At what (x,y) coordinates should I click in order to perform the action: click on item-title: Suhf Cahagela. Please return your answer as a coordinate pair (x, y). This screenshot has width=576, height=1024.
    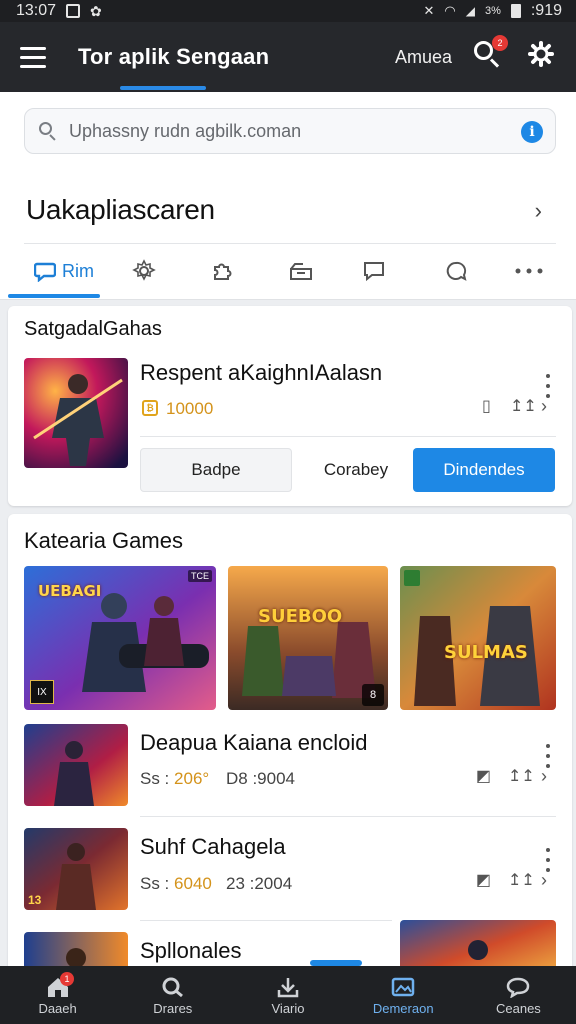
    Looking at the image, I should click on (213, 847).